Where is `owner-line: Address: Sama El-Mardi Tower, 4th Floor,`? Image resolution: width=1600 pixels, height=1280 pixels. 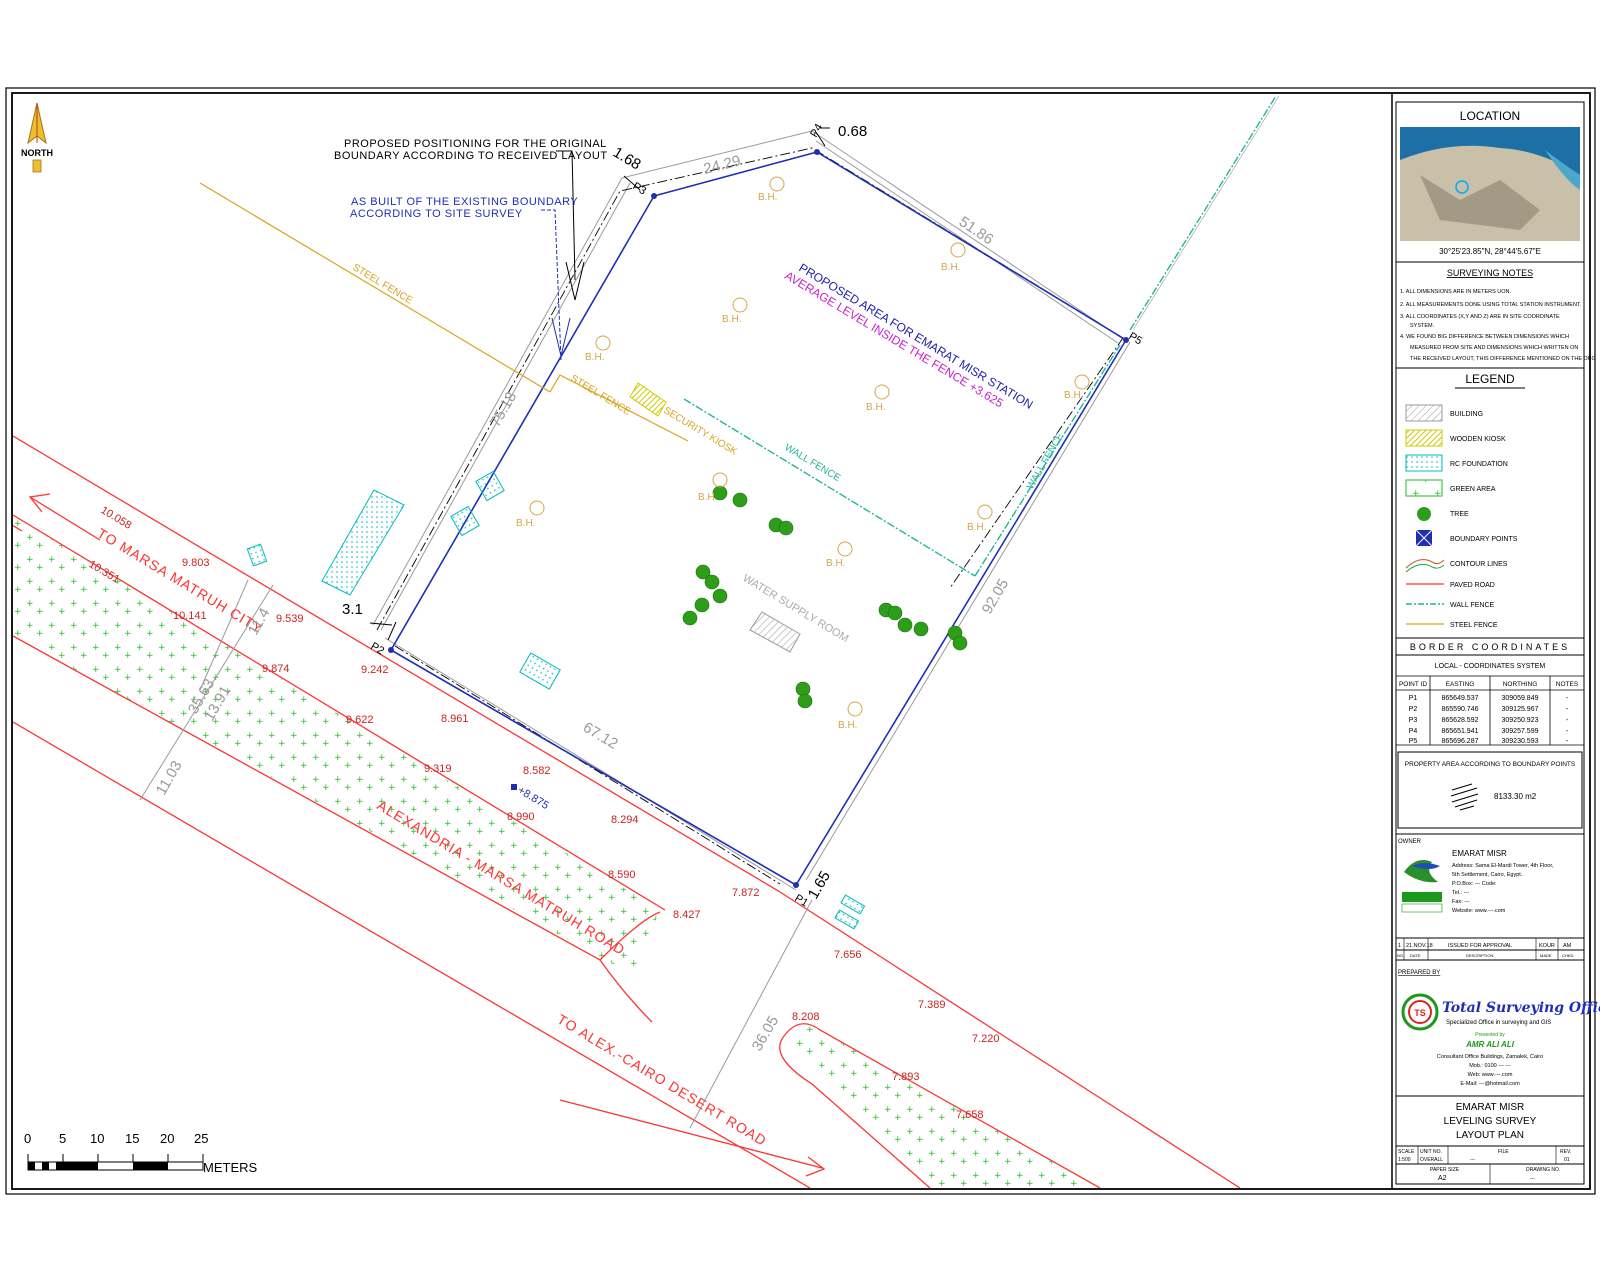
owner-line: Address: Sama El-Mardi Tower, 4th Floor, is located at coordinates (1503, 866).